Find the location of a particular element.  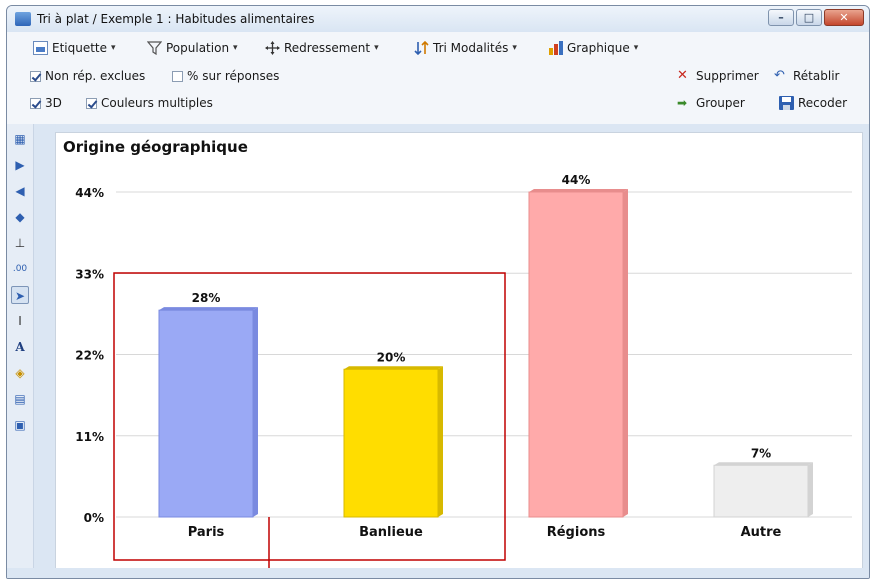

3d-checkbox: 3D is located at coordinates (46, 103).